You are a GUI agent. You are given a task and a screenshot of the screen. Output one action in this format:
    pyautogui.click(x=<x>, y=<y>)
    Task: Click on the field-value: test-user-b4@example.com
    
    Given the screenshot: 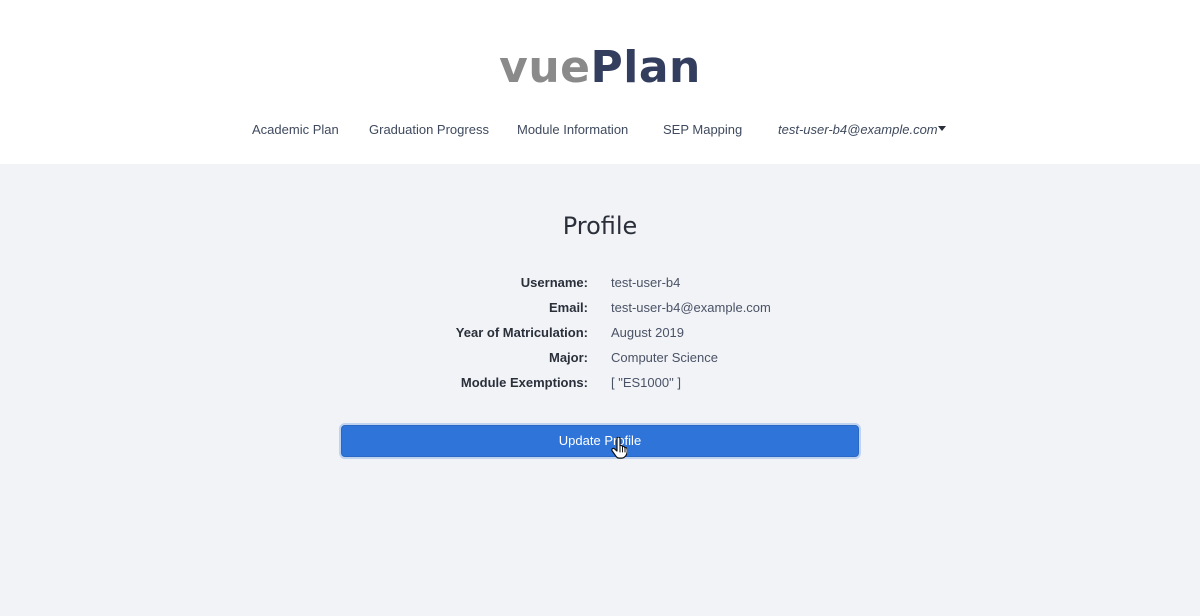 What is the action you would take?
    pyautogui.click(x=691, y=307)
    